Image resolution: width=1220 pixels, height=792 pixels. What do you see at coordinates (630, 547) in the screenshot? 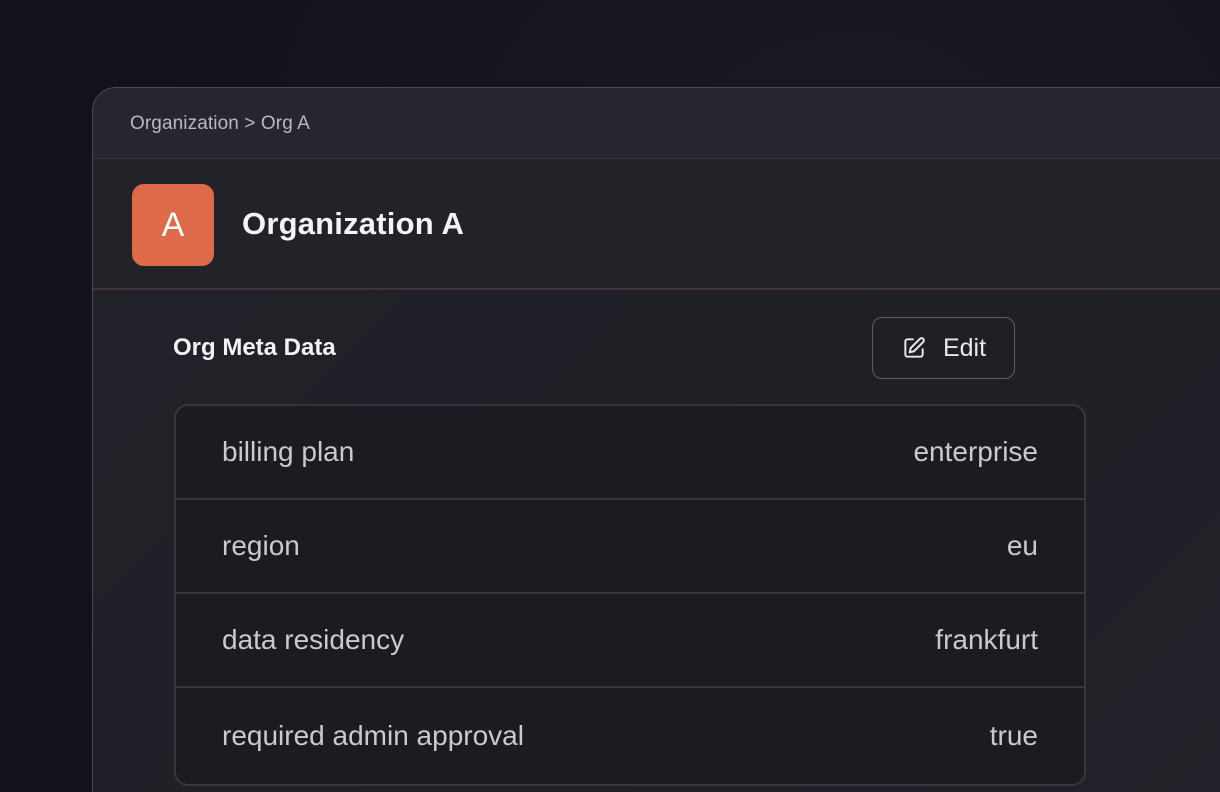
I see `meta-row-region: region eu` at bounding box center [630, 547].